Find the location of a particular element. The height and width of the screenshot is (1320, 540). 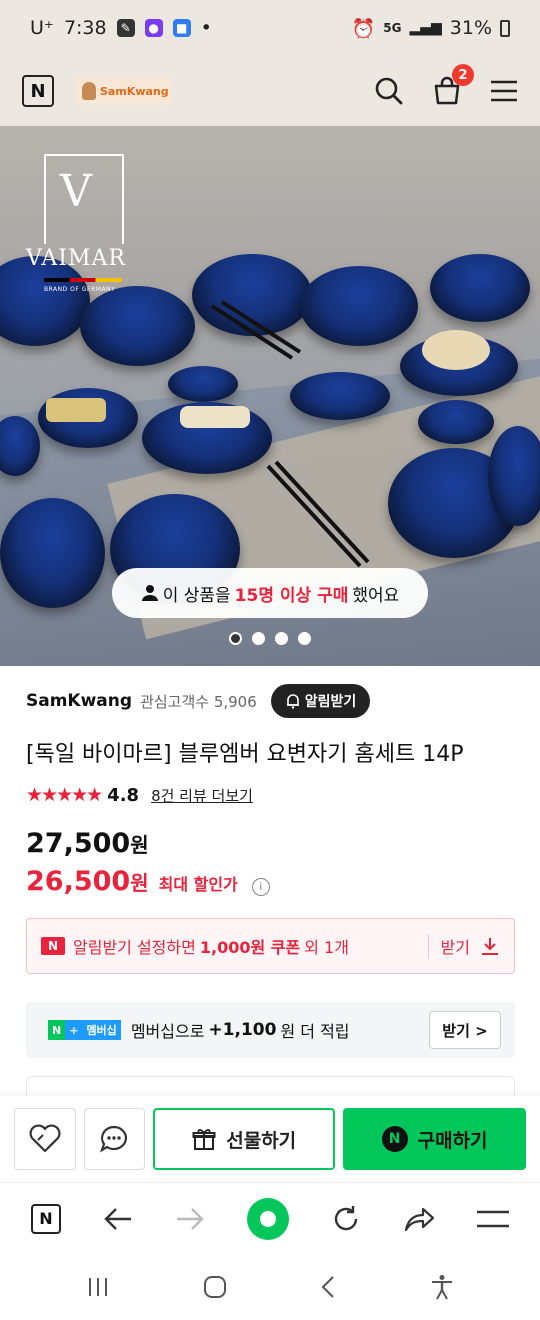

coupon-text-suffix: 외 1개 is located at coordinates (326, 947).